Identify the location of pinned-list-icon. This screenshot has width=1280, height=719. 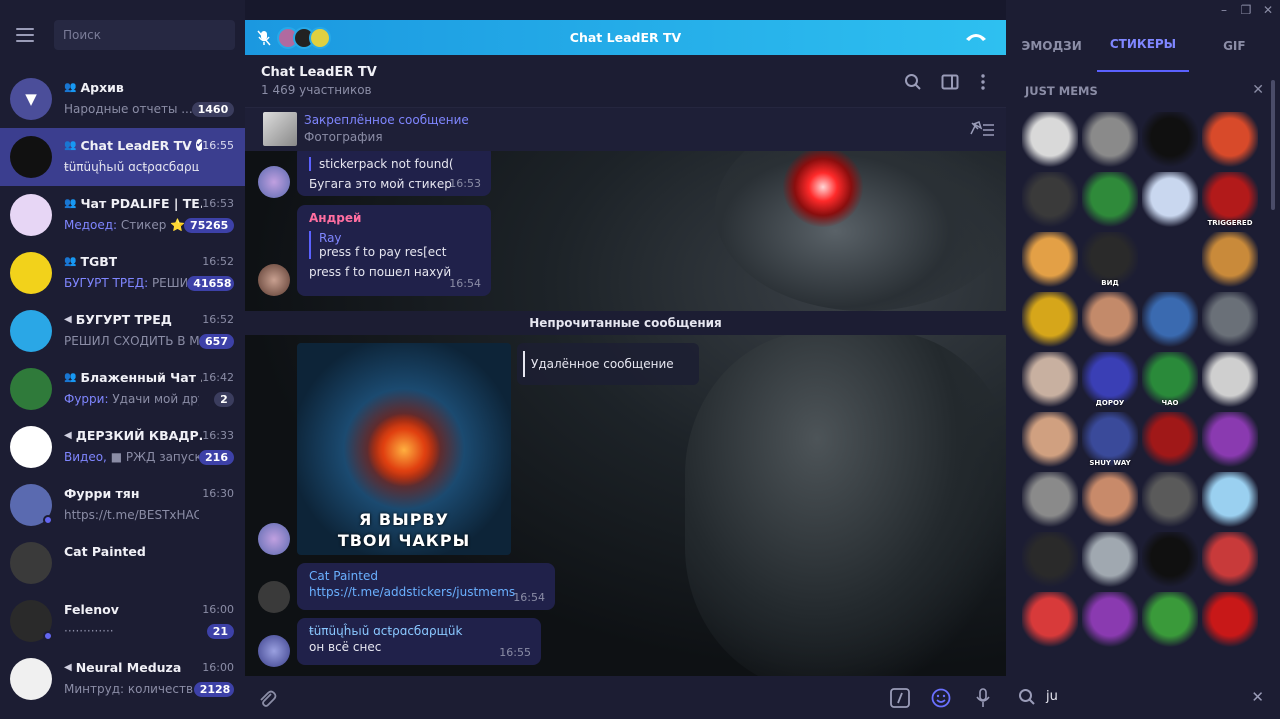
(982, 129).